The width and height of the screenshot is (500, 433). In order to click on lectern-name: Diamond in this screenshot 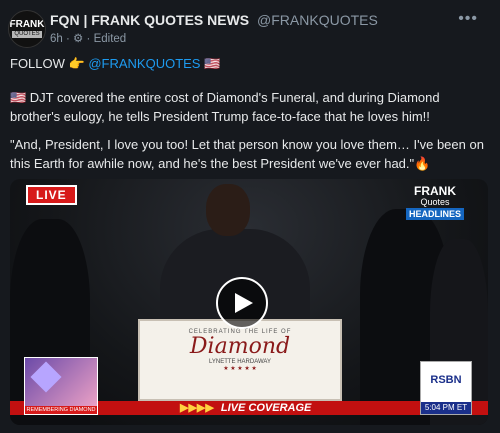, I will do `click(240, 346)`.